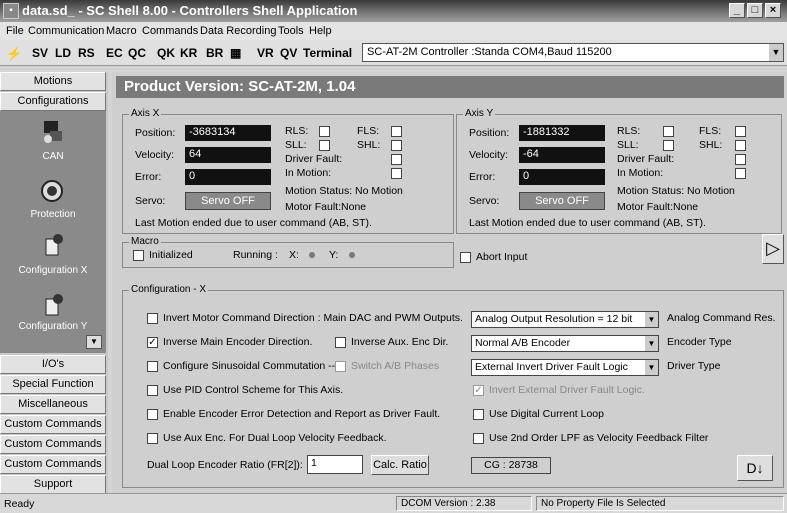 This screenshot has width=787, height=513. What do you see at coordinates (312, 255) in the screenshot?
I see `macro-x-led` at bounding box center [312, 255].